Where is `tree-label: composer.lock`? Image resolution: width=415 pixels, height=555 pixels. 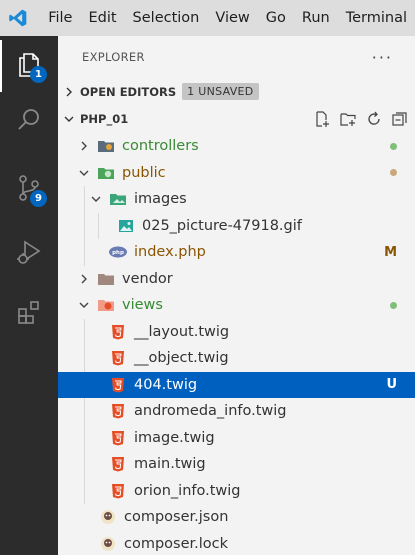
tree-label: composer.lock is located at coordinates (176, 543).